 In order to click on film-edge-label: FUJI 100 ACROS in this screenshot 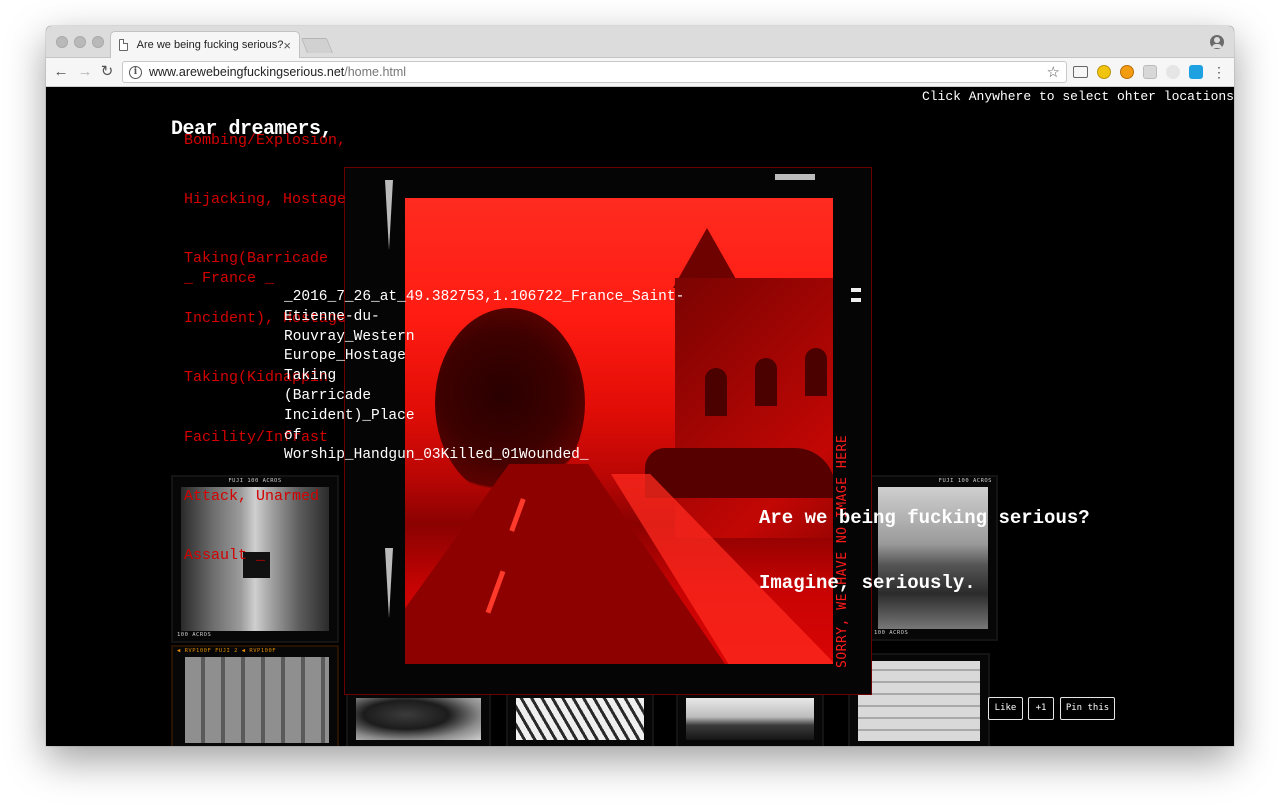, I will do `click(965, 481)`.